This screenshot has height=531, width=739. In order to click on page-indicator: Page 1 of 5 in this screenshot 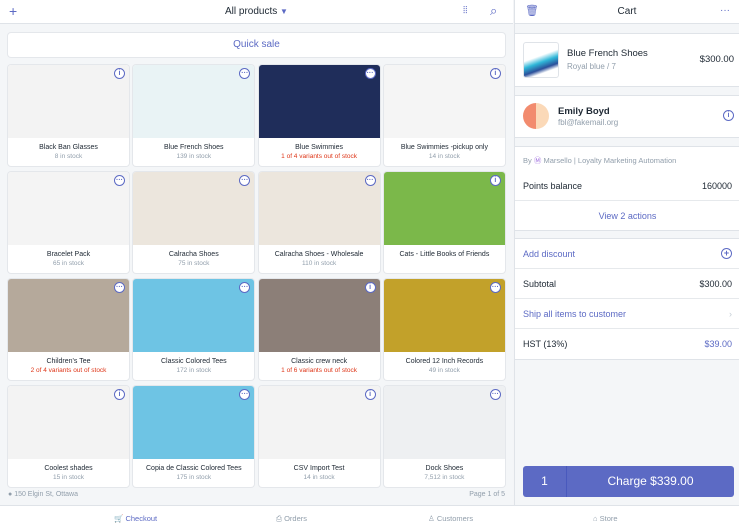, I will do `click(487, 494)`.